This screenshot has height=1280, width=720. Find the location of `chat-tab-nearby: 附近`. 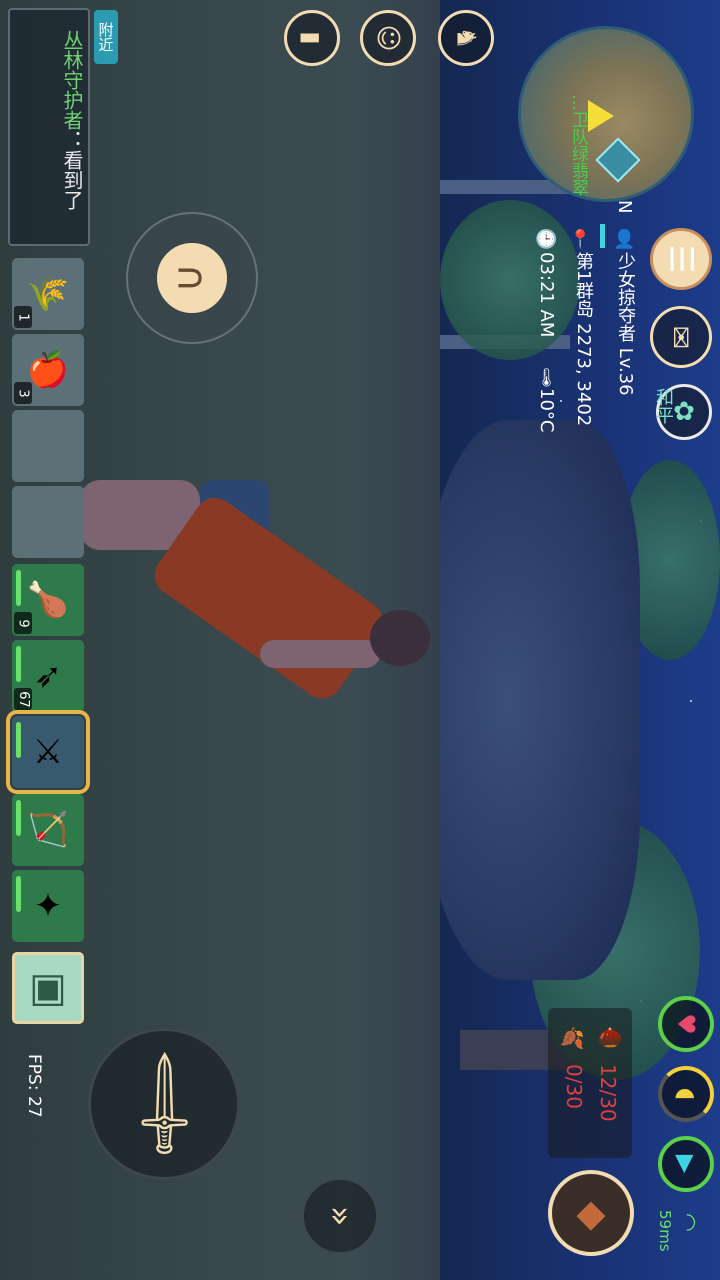

chat-tab-nearby: 附近 is located at coordinates (106, 37).